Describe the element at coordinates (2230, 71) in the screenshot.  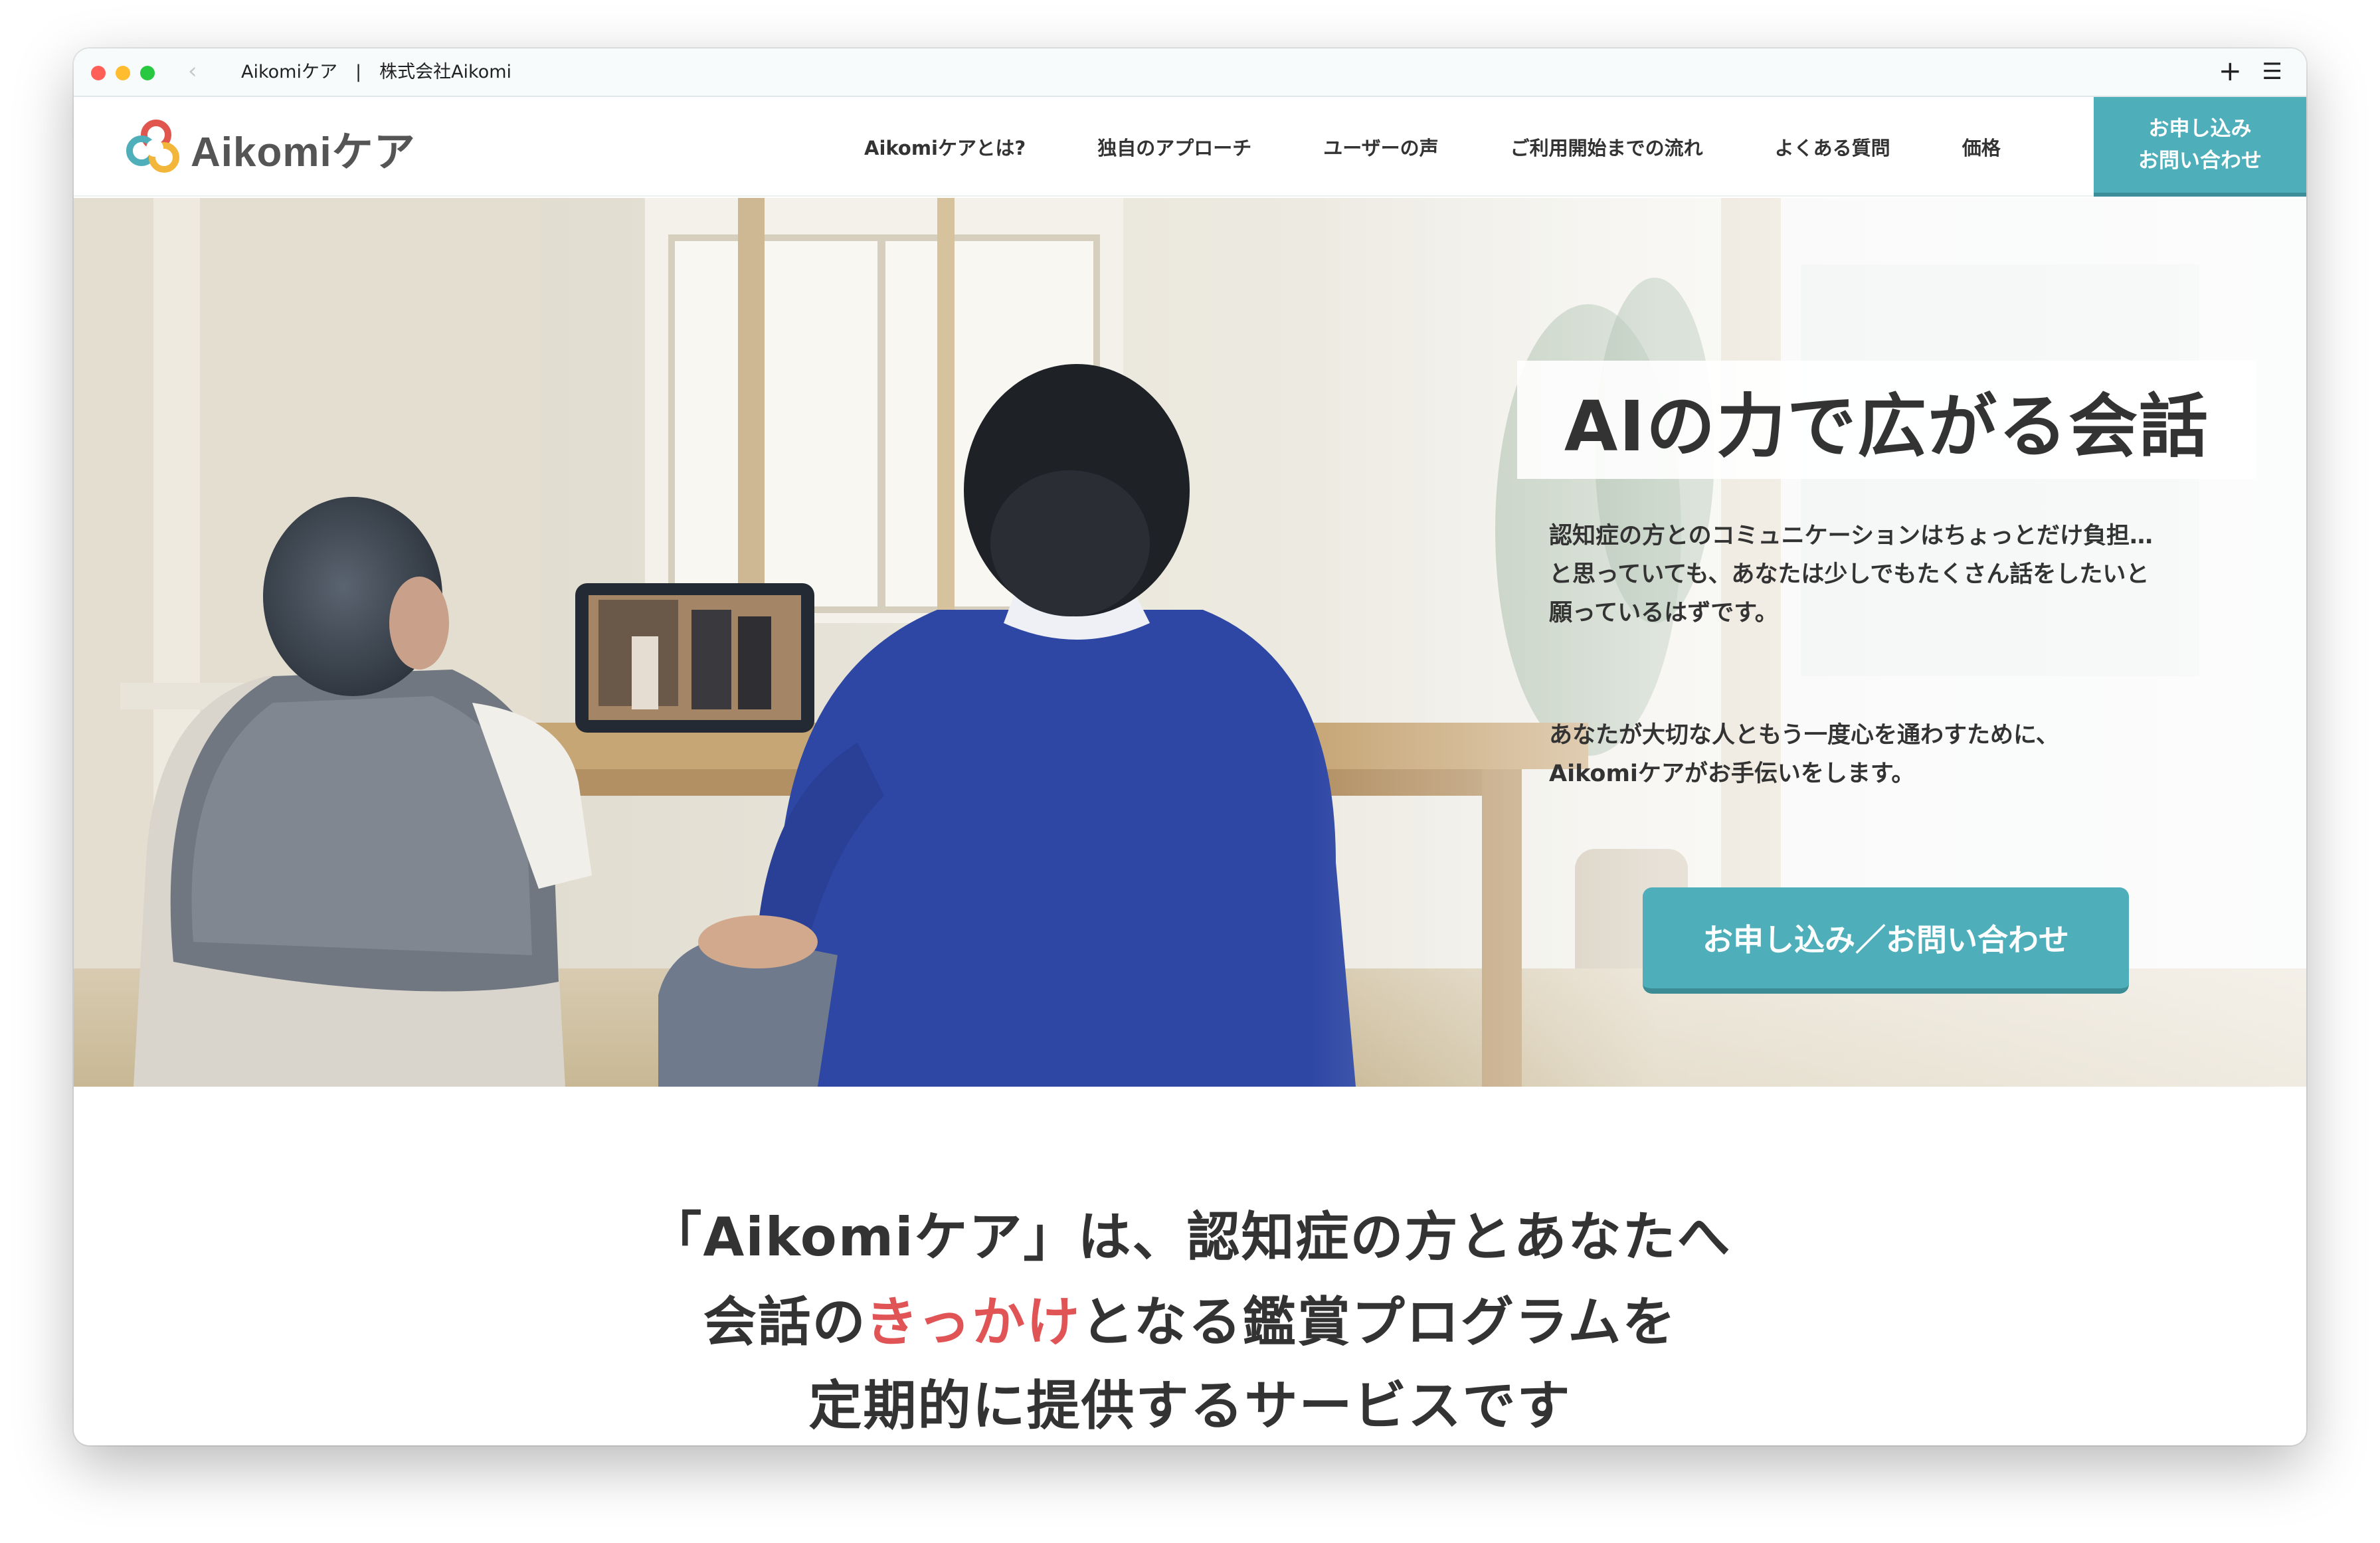
I see `plus-icon: +` at that location.